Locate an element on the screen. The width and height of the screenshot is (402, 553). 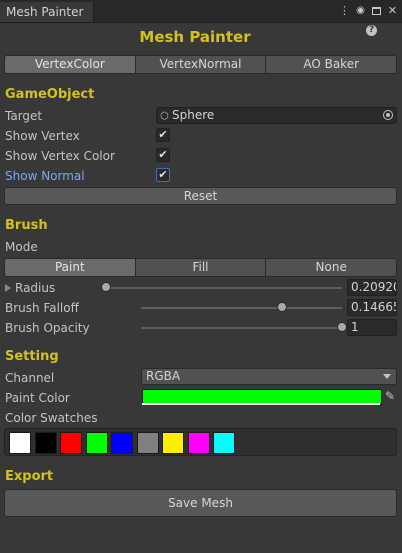
help-icon: ? is located at coordinates (371, 30).